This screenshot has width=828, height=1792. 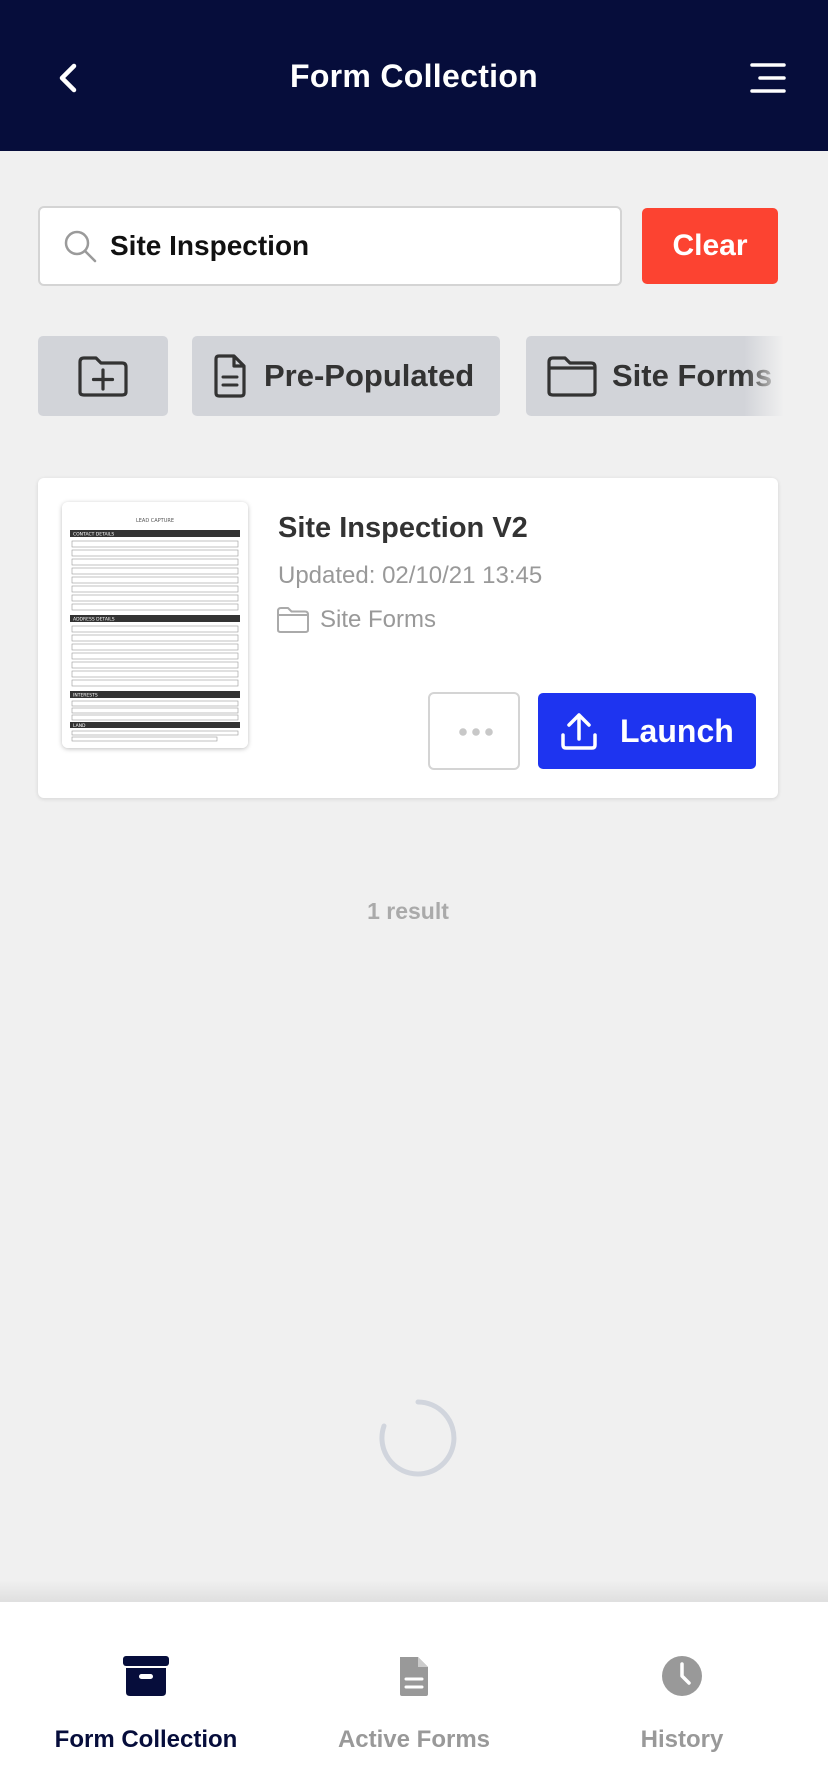 I want to click on launch-button-label: Launch, so click(x=677, y=730).